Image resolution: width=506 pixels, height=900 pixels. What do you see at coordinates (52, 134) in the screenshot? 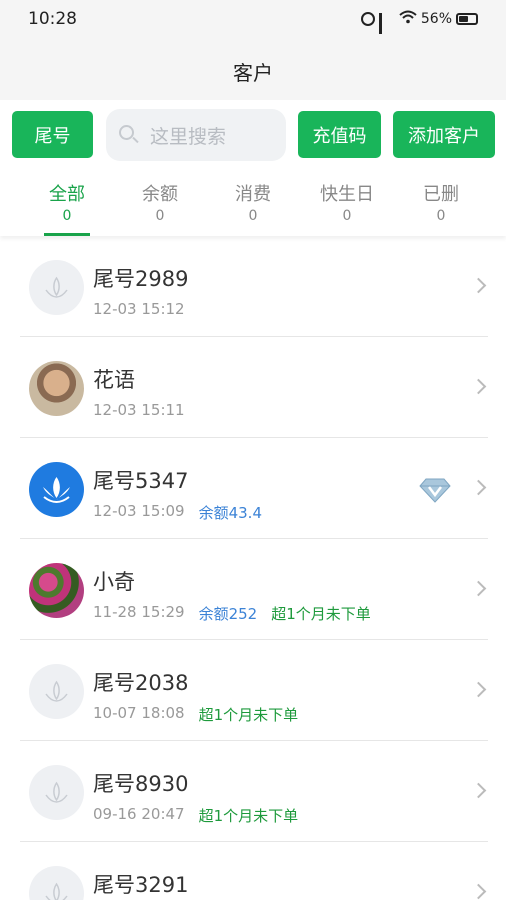
I see `tail-number-button: 尾号` at bounding box center [52, 134].